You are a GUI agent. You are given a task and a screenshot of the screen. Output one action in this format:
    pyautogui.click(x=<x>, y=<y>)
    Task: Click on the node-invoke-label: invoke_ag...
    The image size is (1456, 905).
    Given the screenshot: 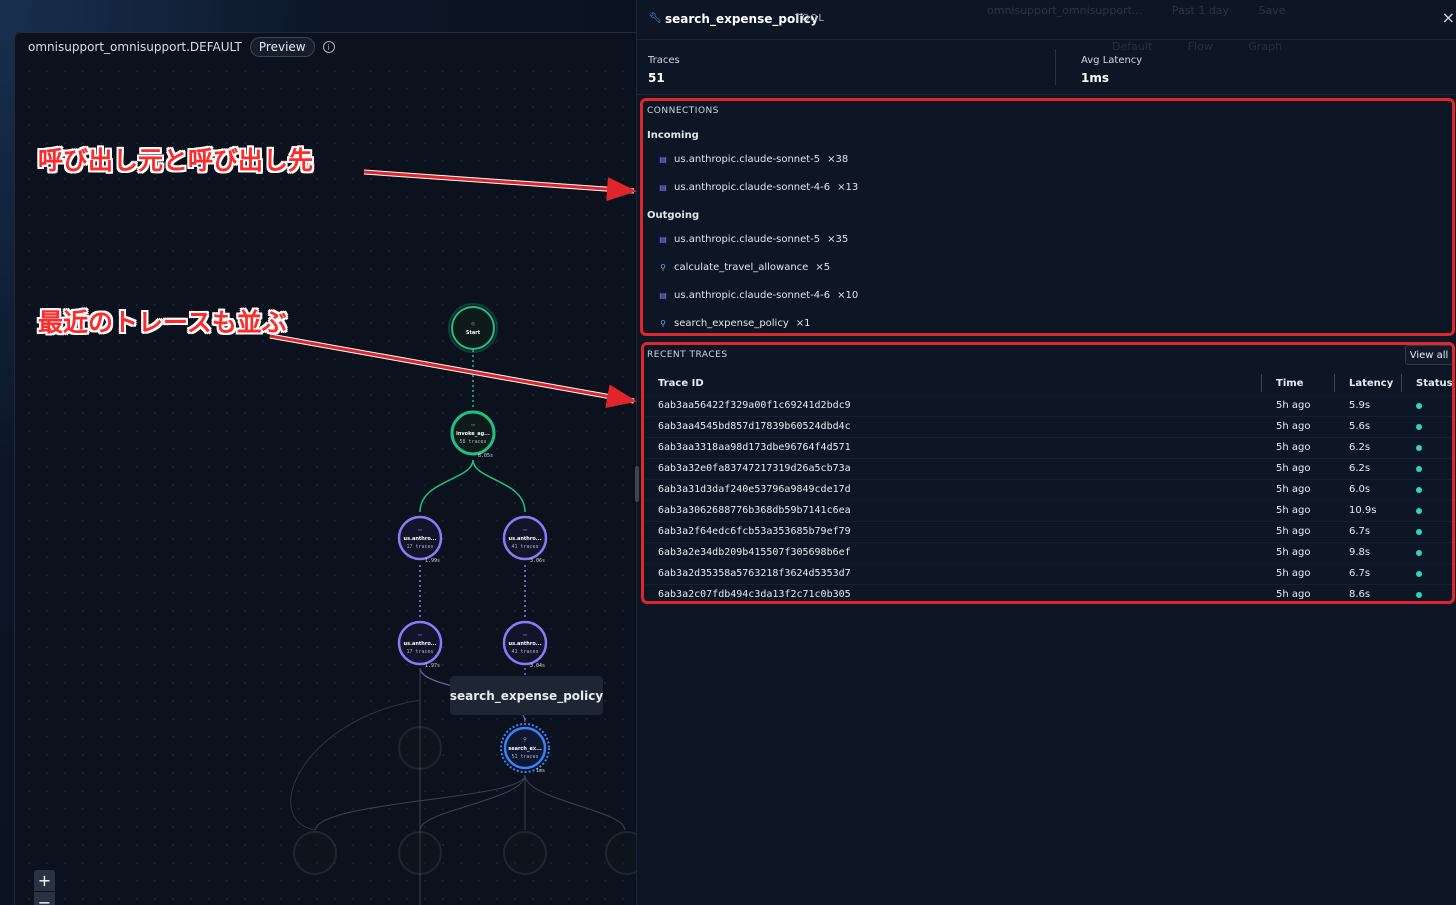 What is the action you would take?
    pyautogui.click(x=473, y=434)
    